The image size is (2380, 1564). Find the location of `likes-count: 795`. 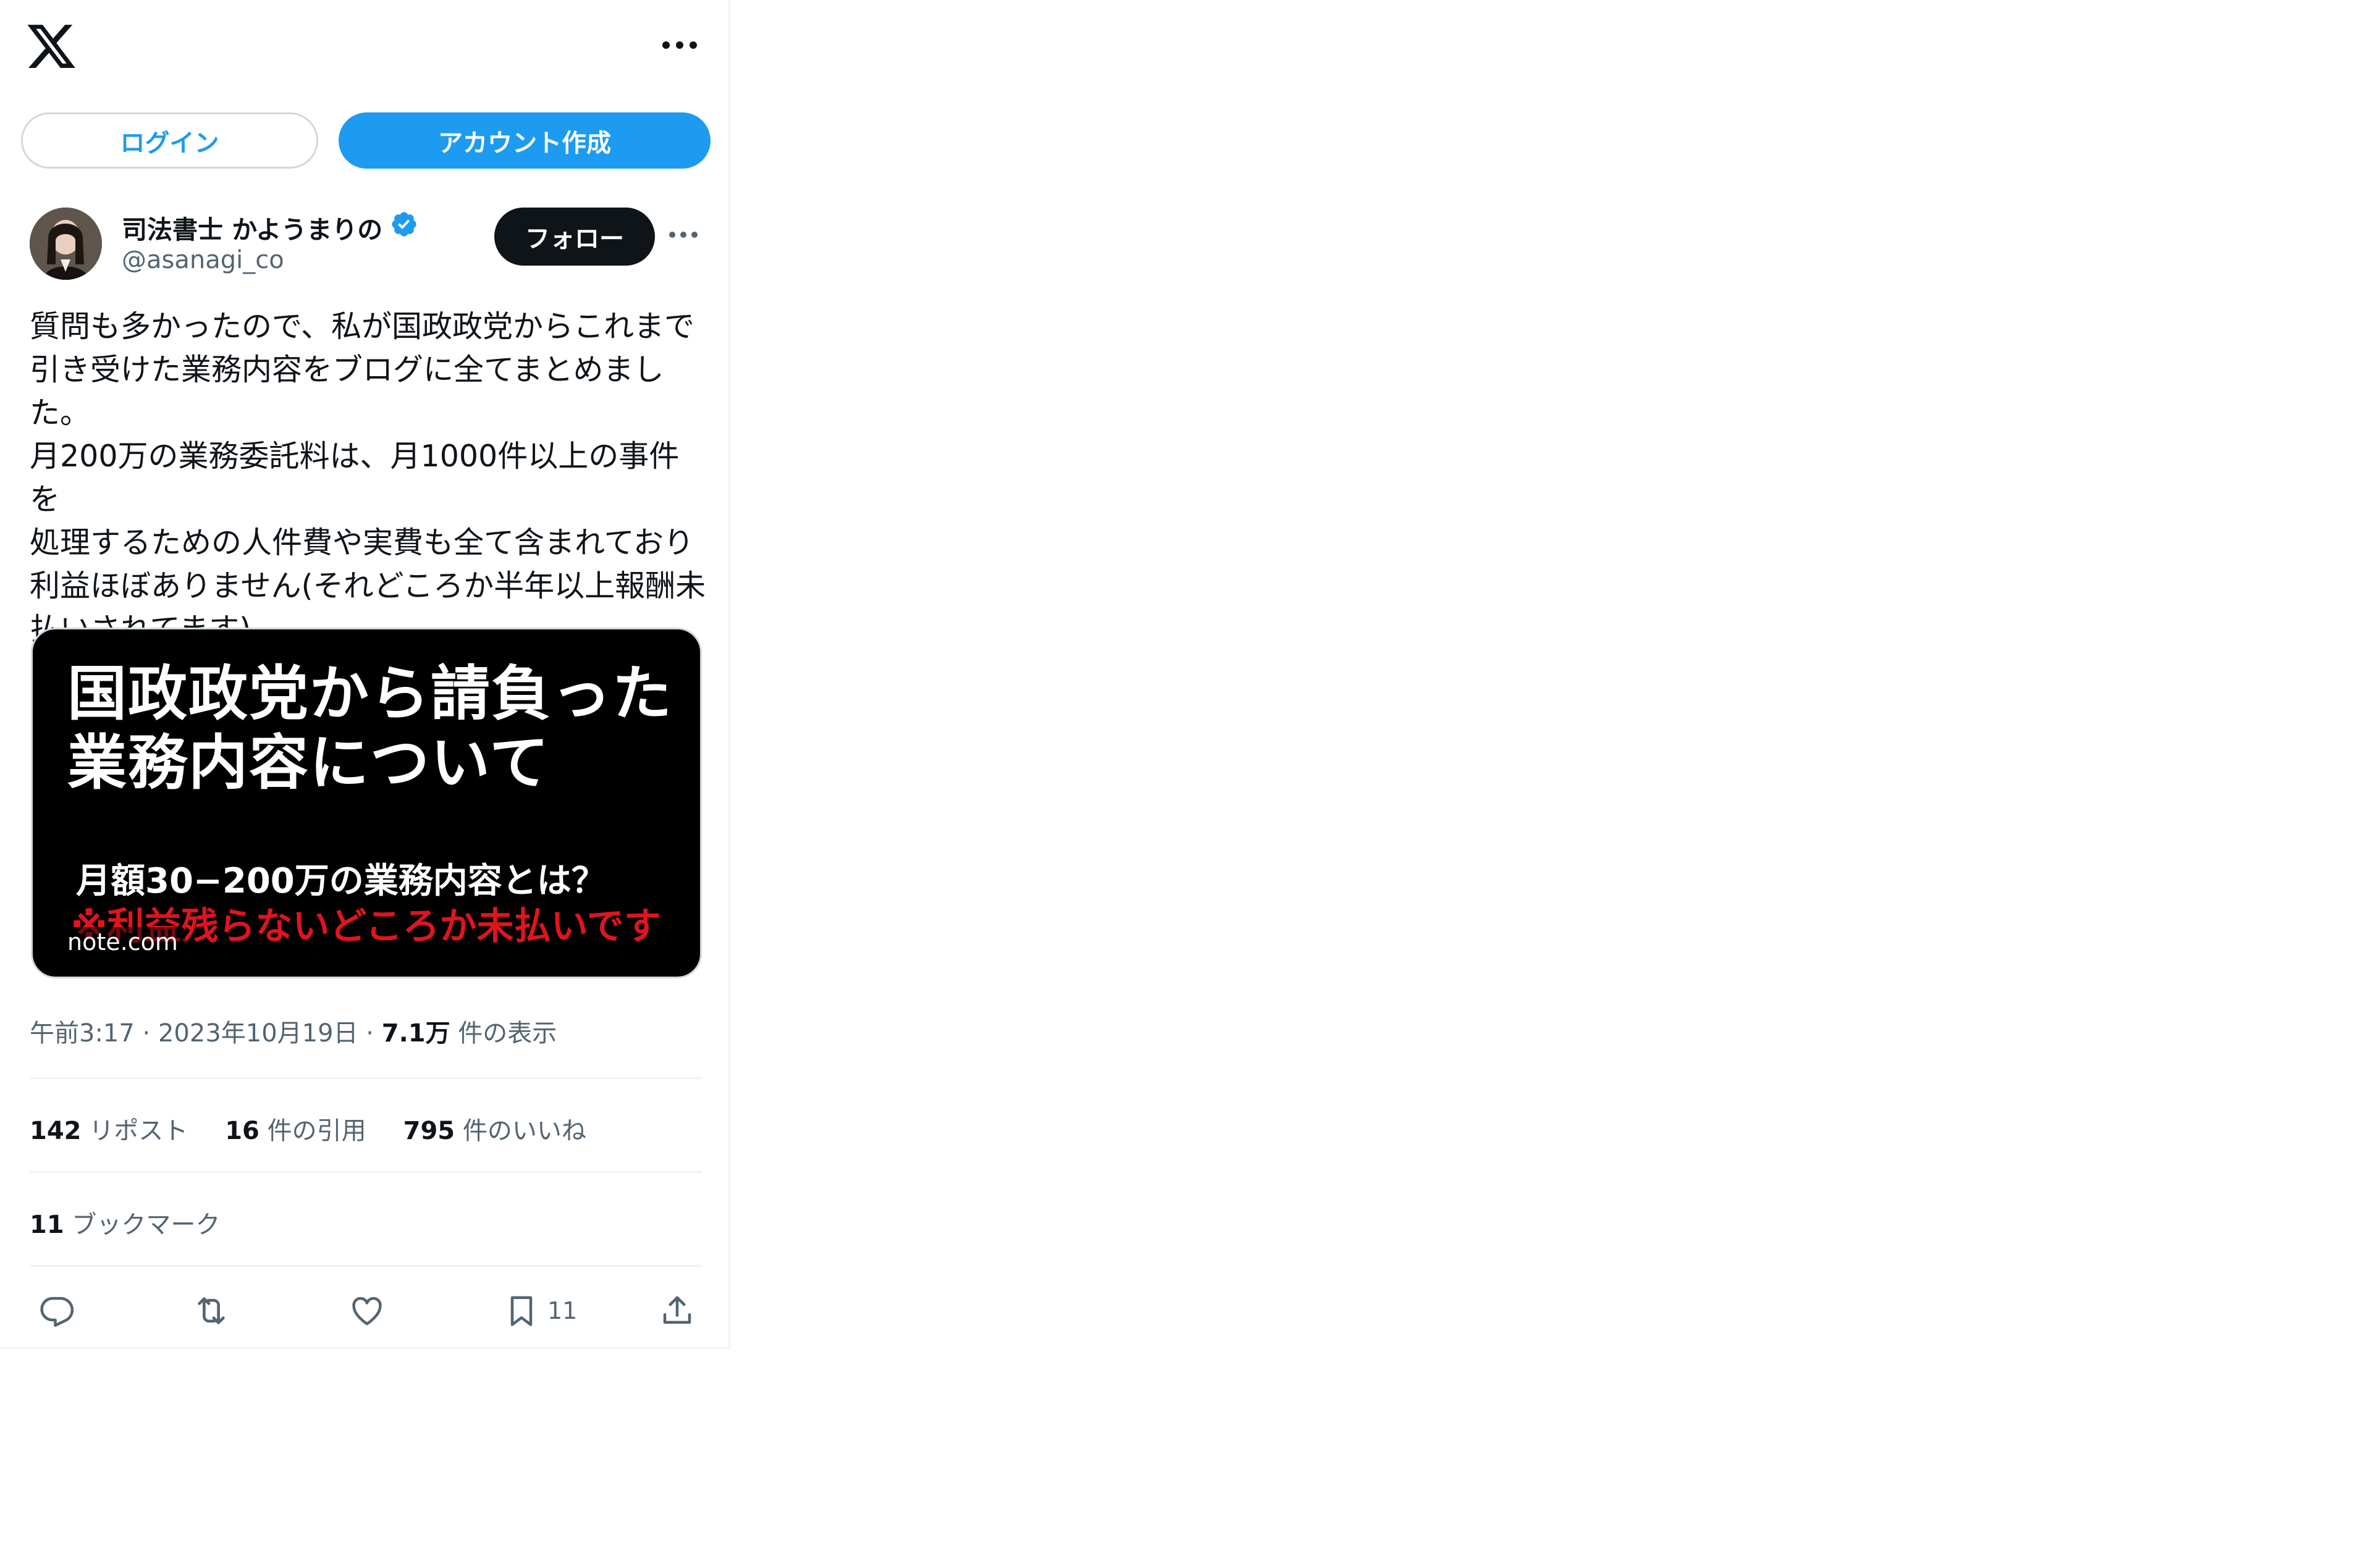

likes-count: 795 is located at coordinates (429, 1131).